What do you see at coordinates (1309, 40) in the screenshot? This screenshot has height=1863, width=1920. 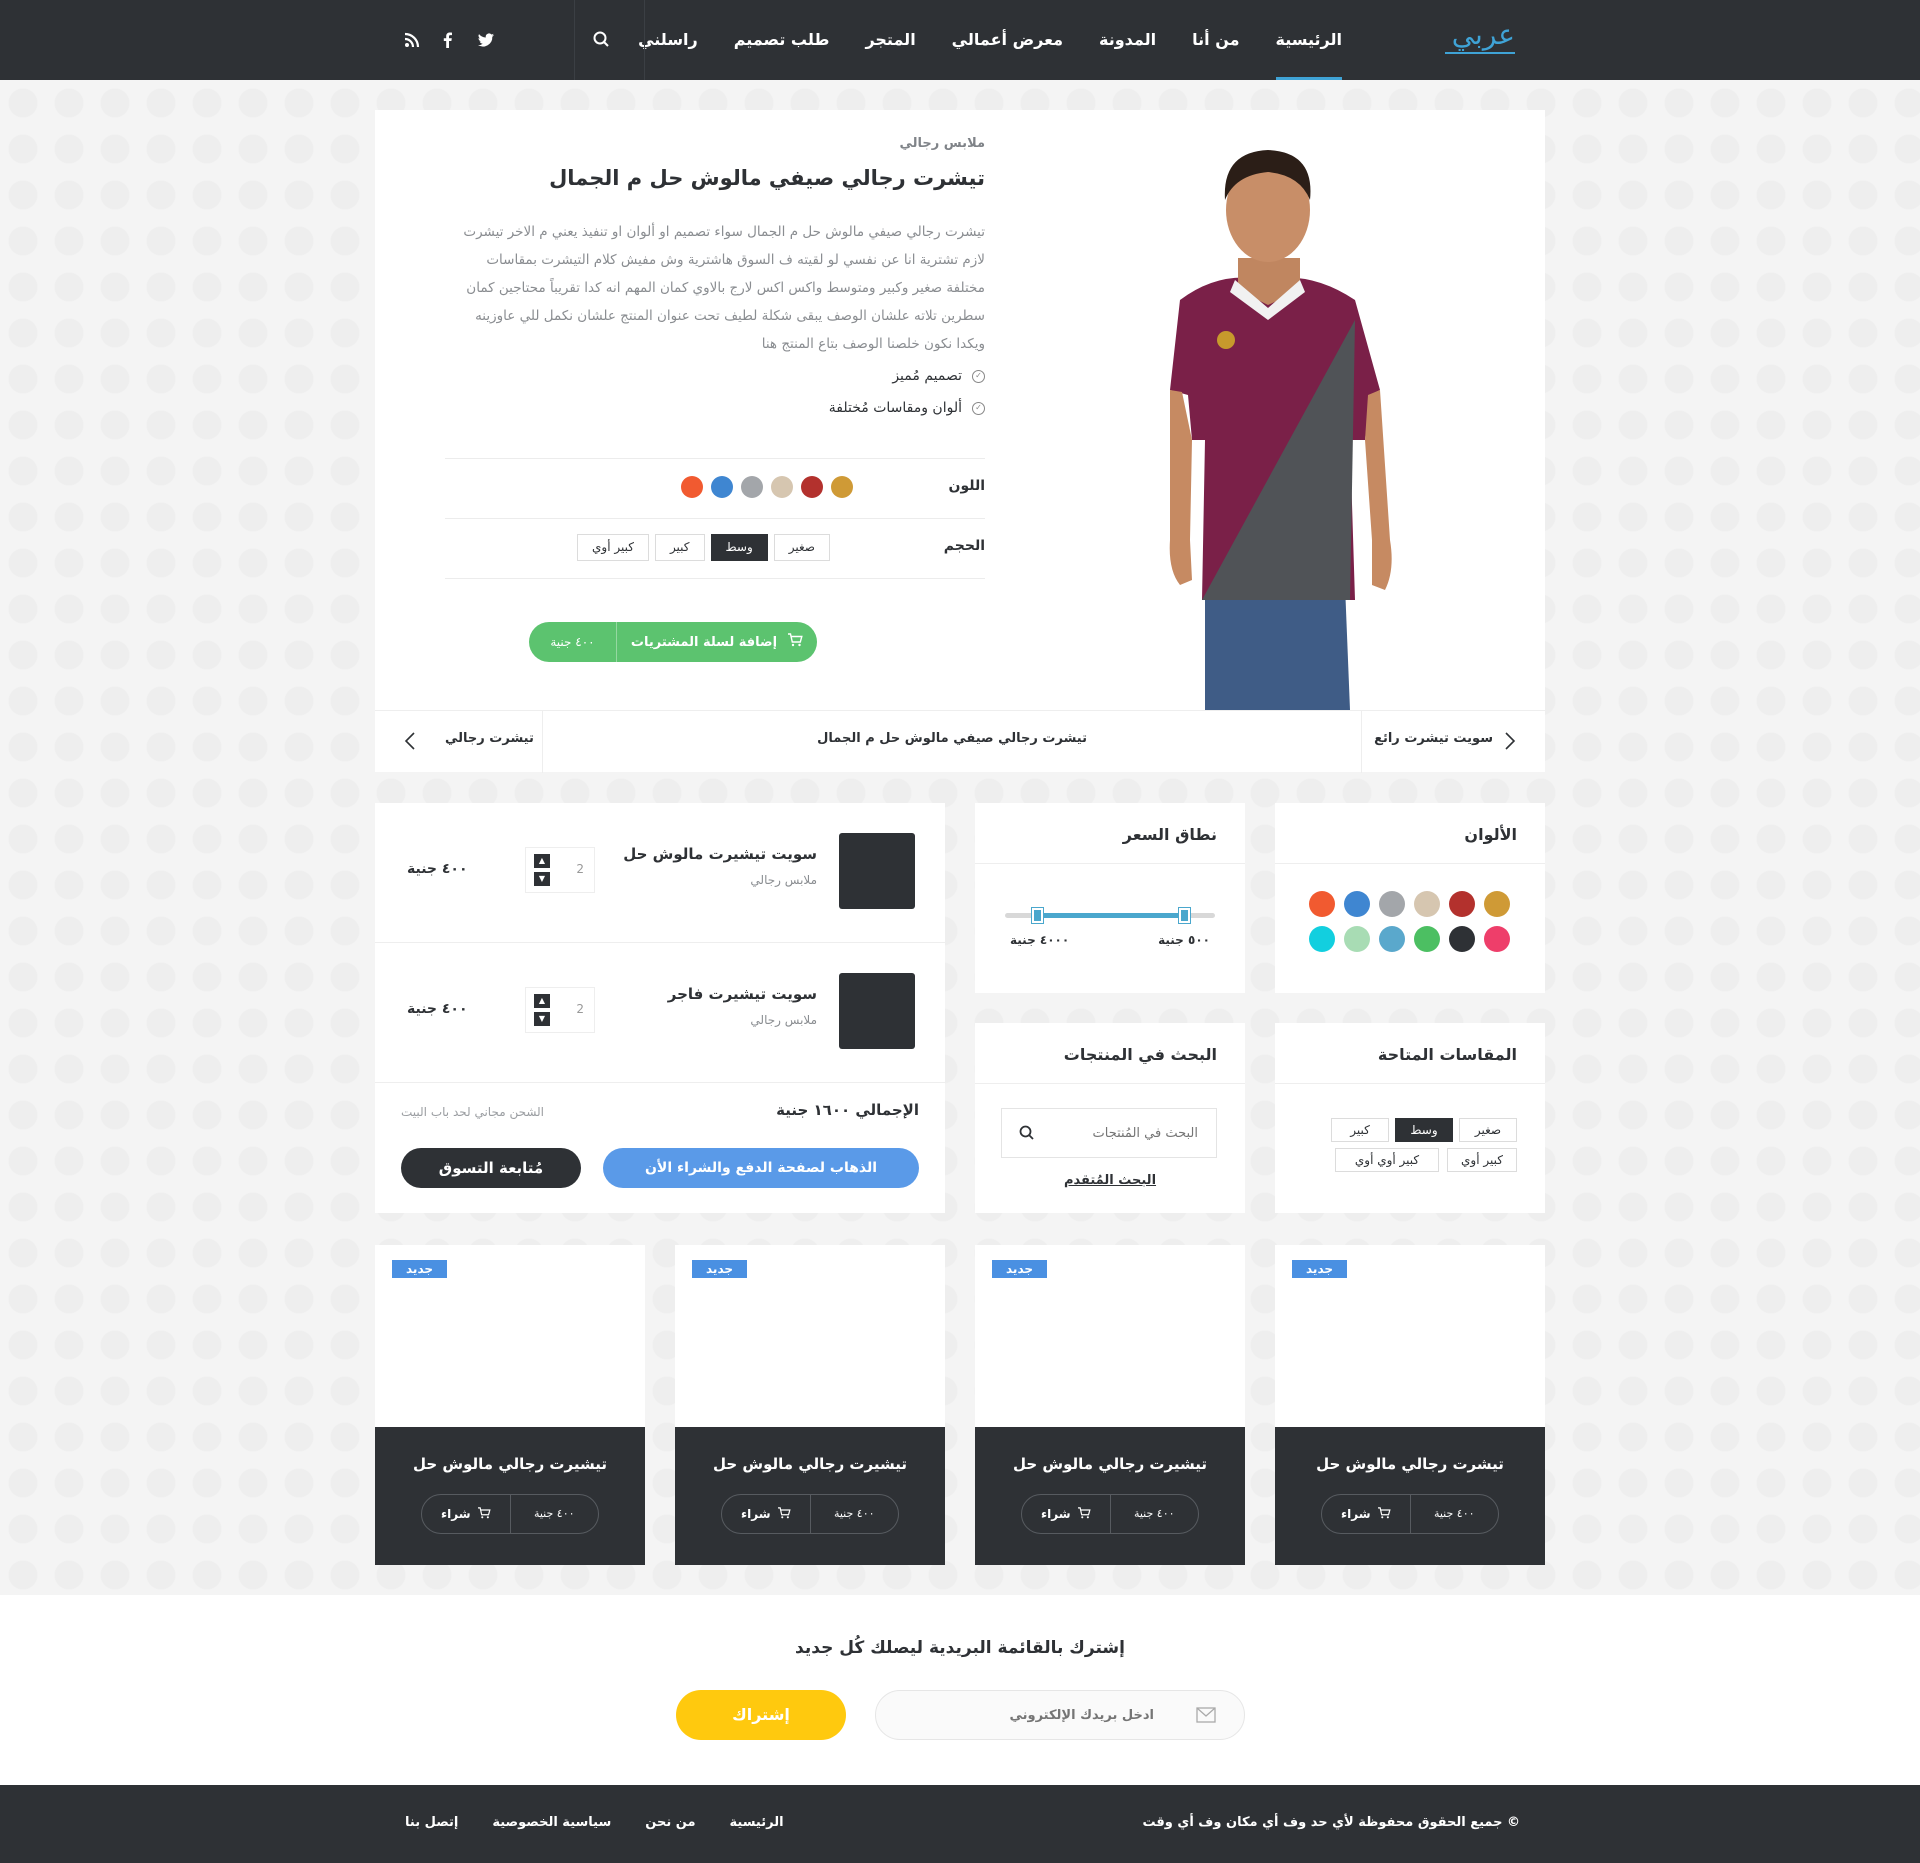 I see `nav-item-home: الرئيسية` at bounding box center [1309, 40].